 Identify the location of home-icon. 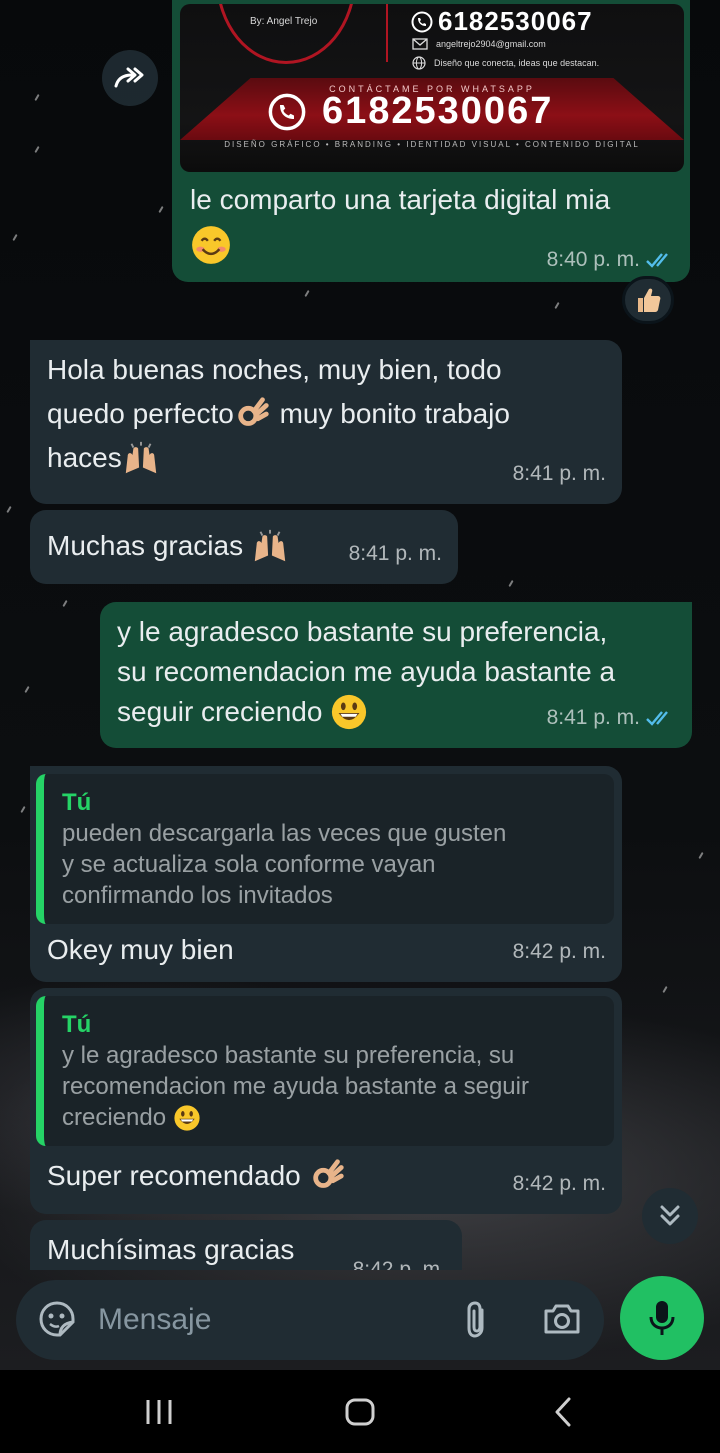
(360, 1412).